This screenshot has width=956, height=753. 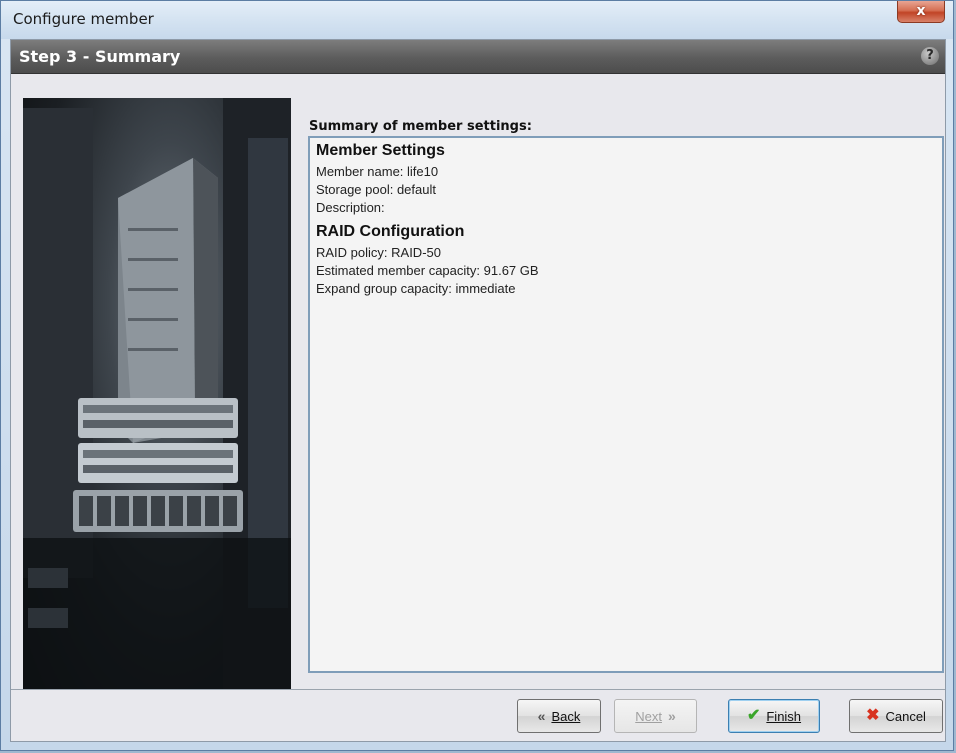 What do you see at coordinates (753, 715) in the screenshot?
I see `checkmark-icon: ✔` at bounding box center [753, 715].